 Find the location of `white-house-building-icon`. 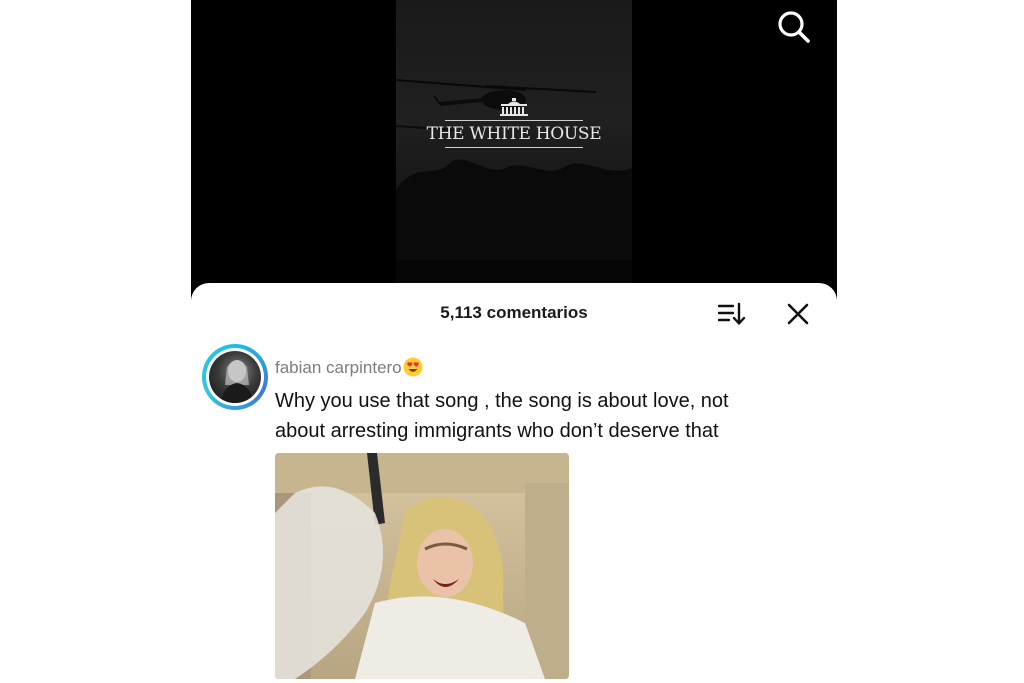

white-house-building-icon is located at coordinates (514, 107).